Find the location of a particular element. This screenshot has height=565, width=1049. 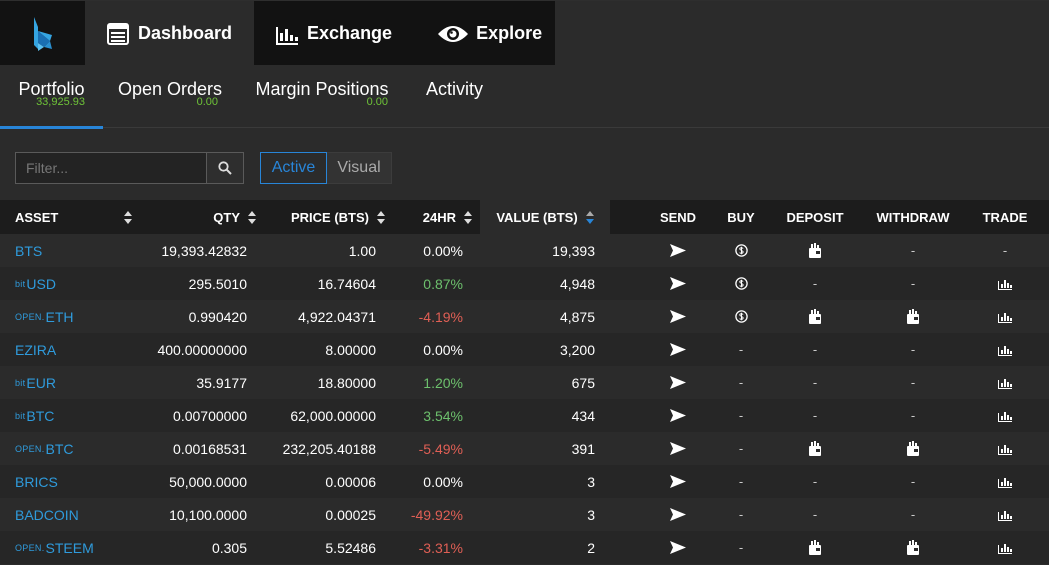

nav-exchange: Exchange is located at coordinates (334, 33).